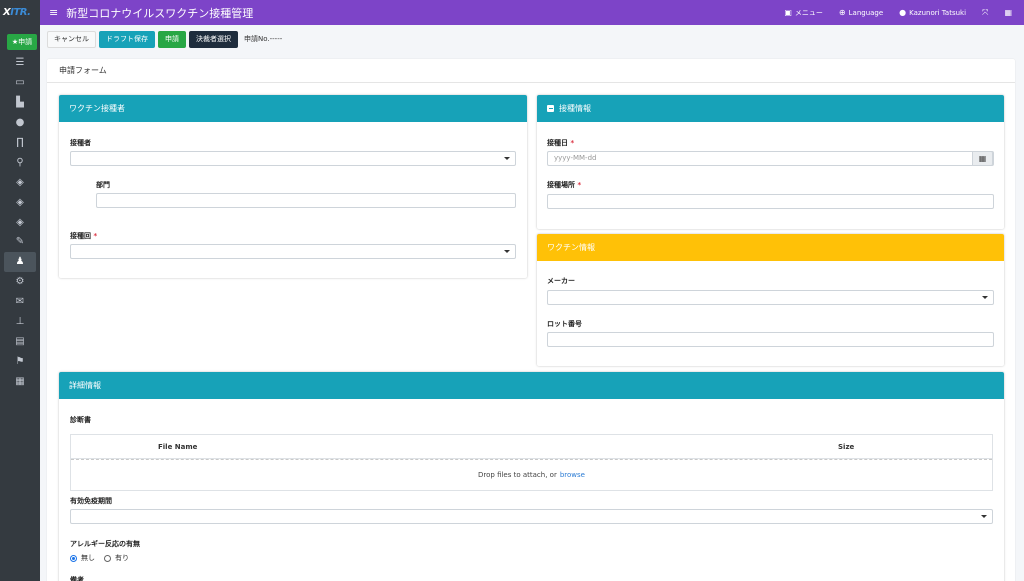  What do you see at coordinates (293, 251) in the screenshot?
I see `round-select` at bounding box center [293, 251].